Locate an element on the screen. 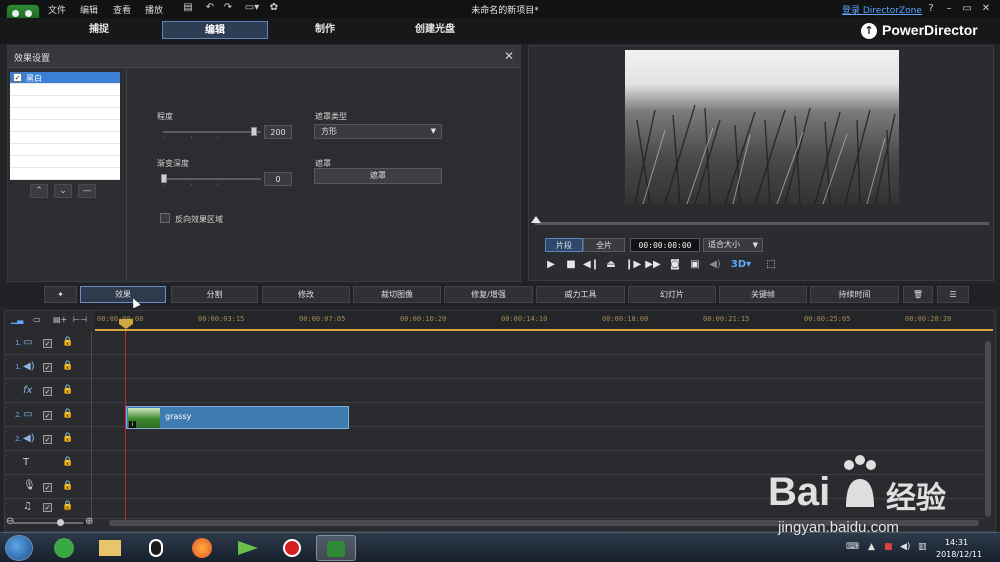 The image size is (1000, 562). start-button is located at coordinates (19, 548).